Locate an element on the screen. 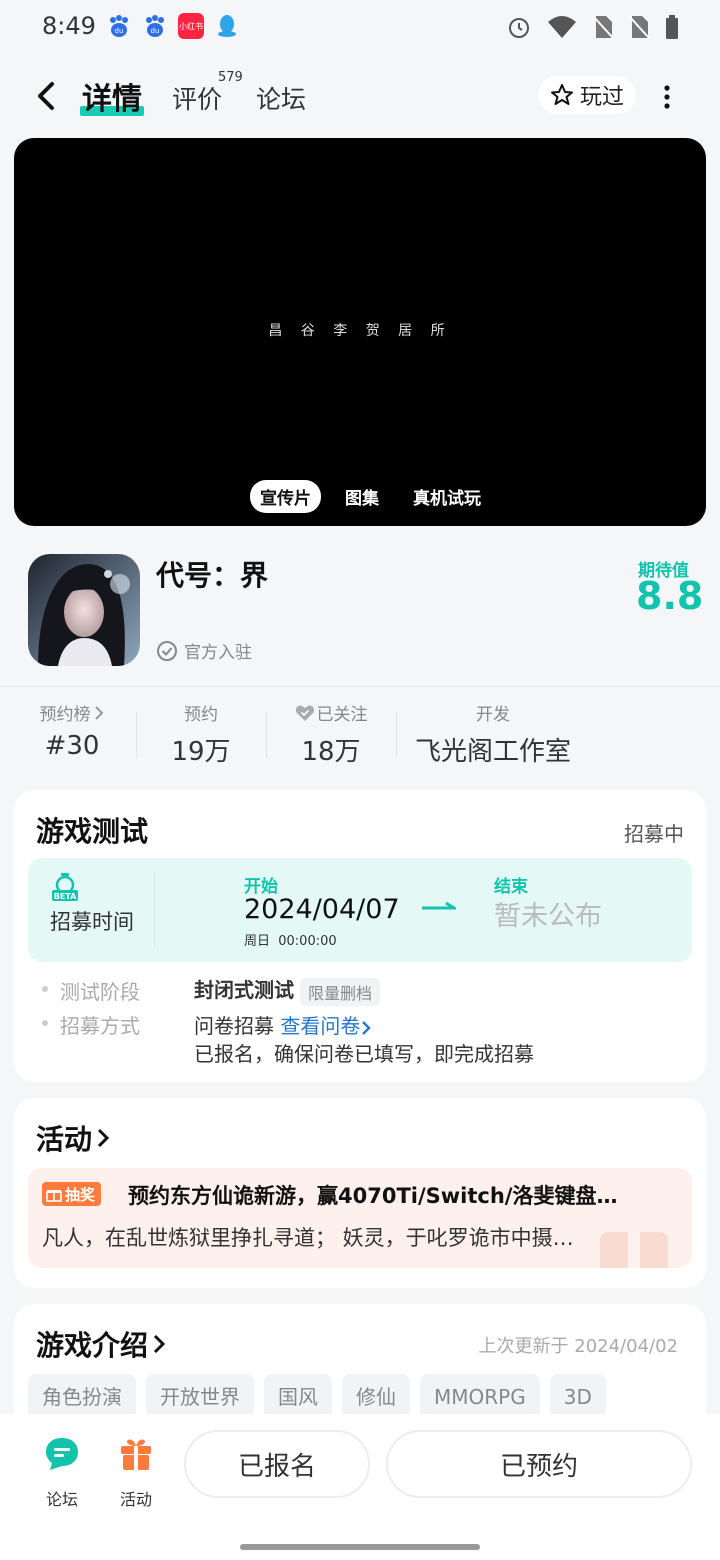 The width and height of the screenshot is (720, 1560). recruit-method-label: 招募方式 is located at coordinates (100, 1026).